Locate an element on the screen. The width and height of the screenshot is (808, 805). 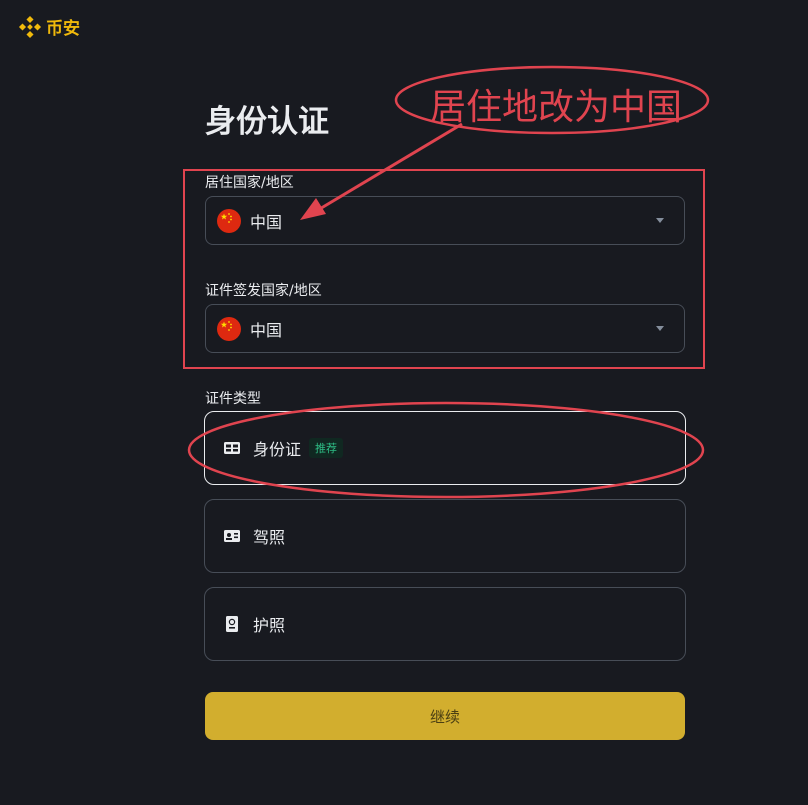
binance-diamond-icon is located at coordinates (30, 26).